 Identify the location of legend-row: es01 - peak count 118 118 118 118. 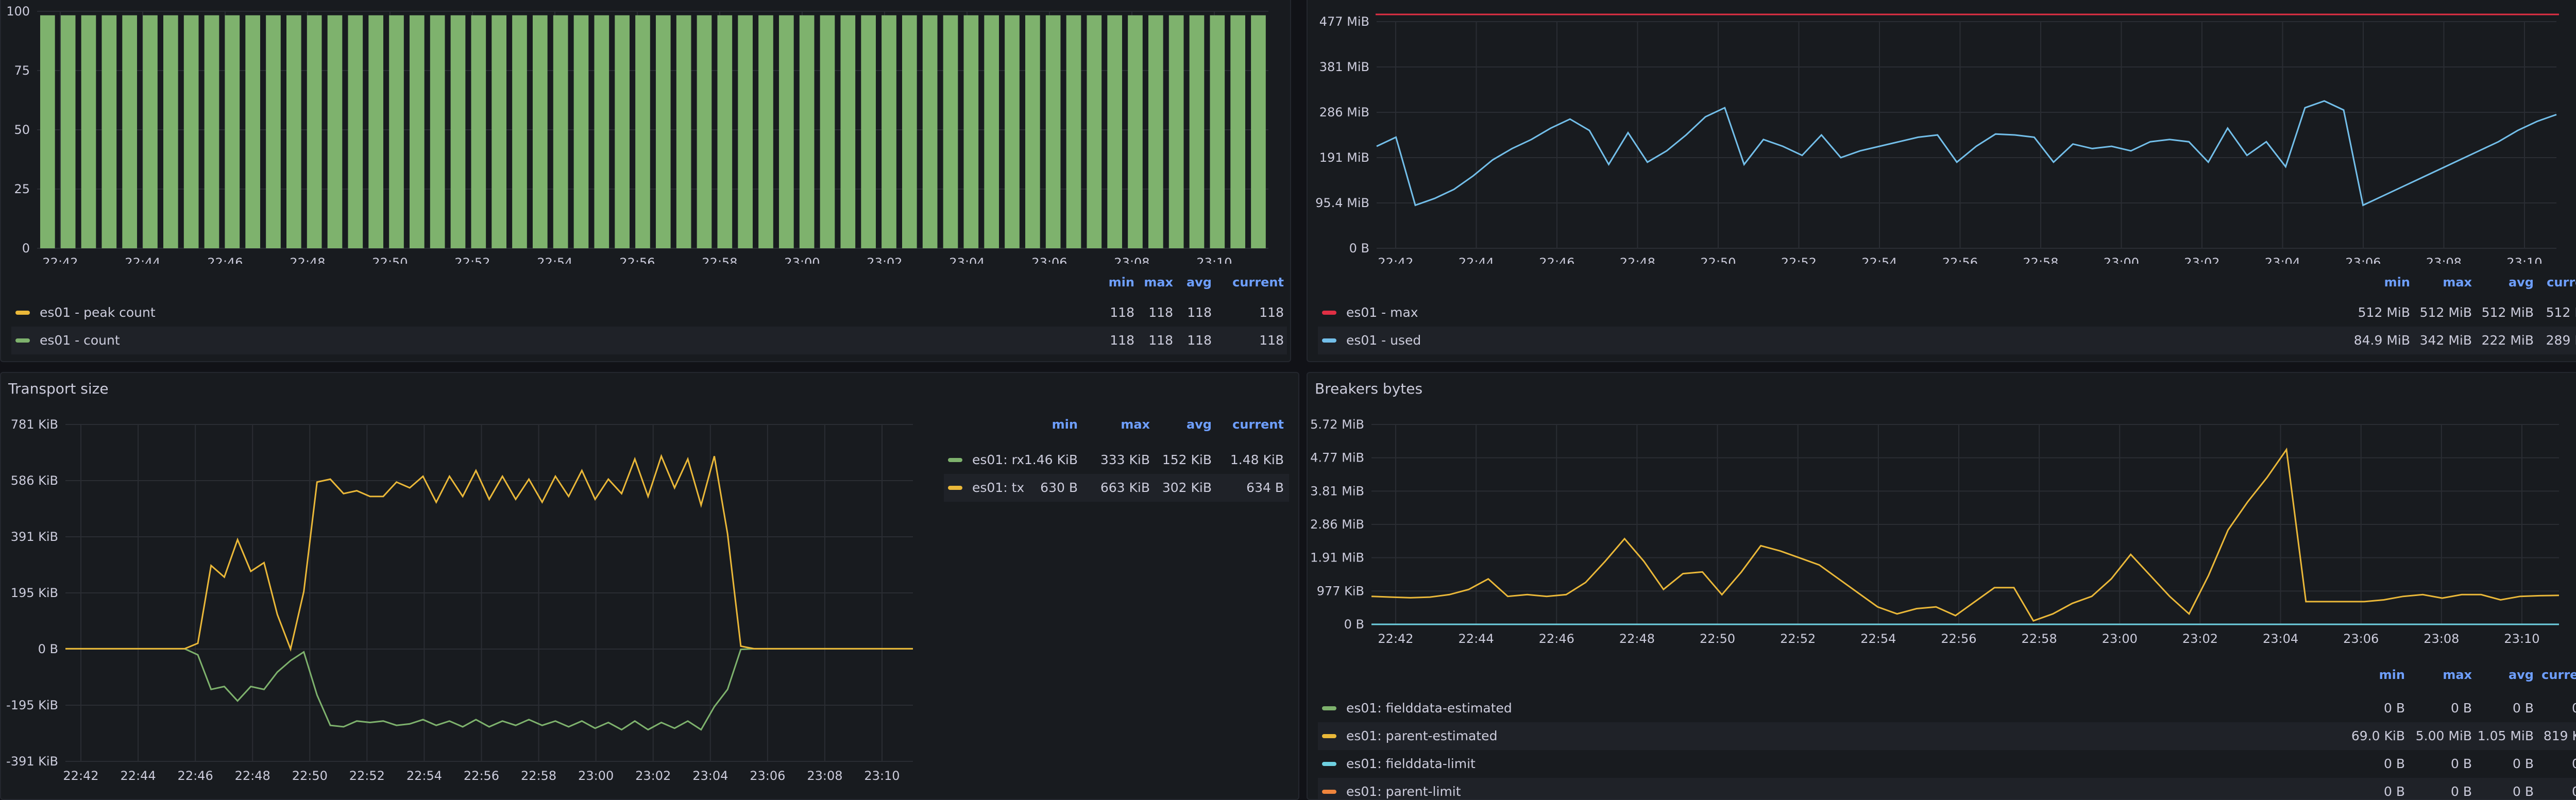
(649, 313).